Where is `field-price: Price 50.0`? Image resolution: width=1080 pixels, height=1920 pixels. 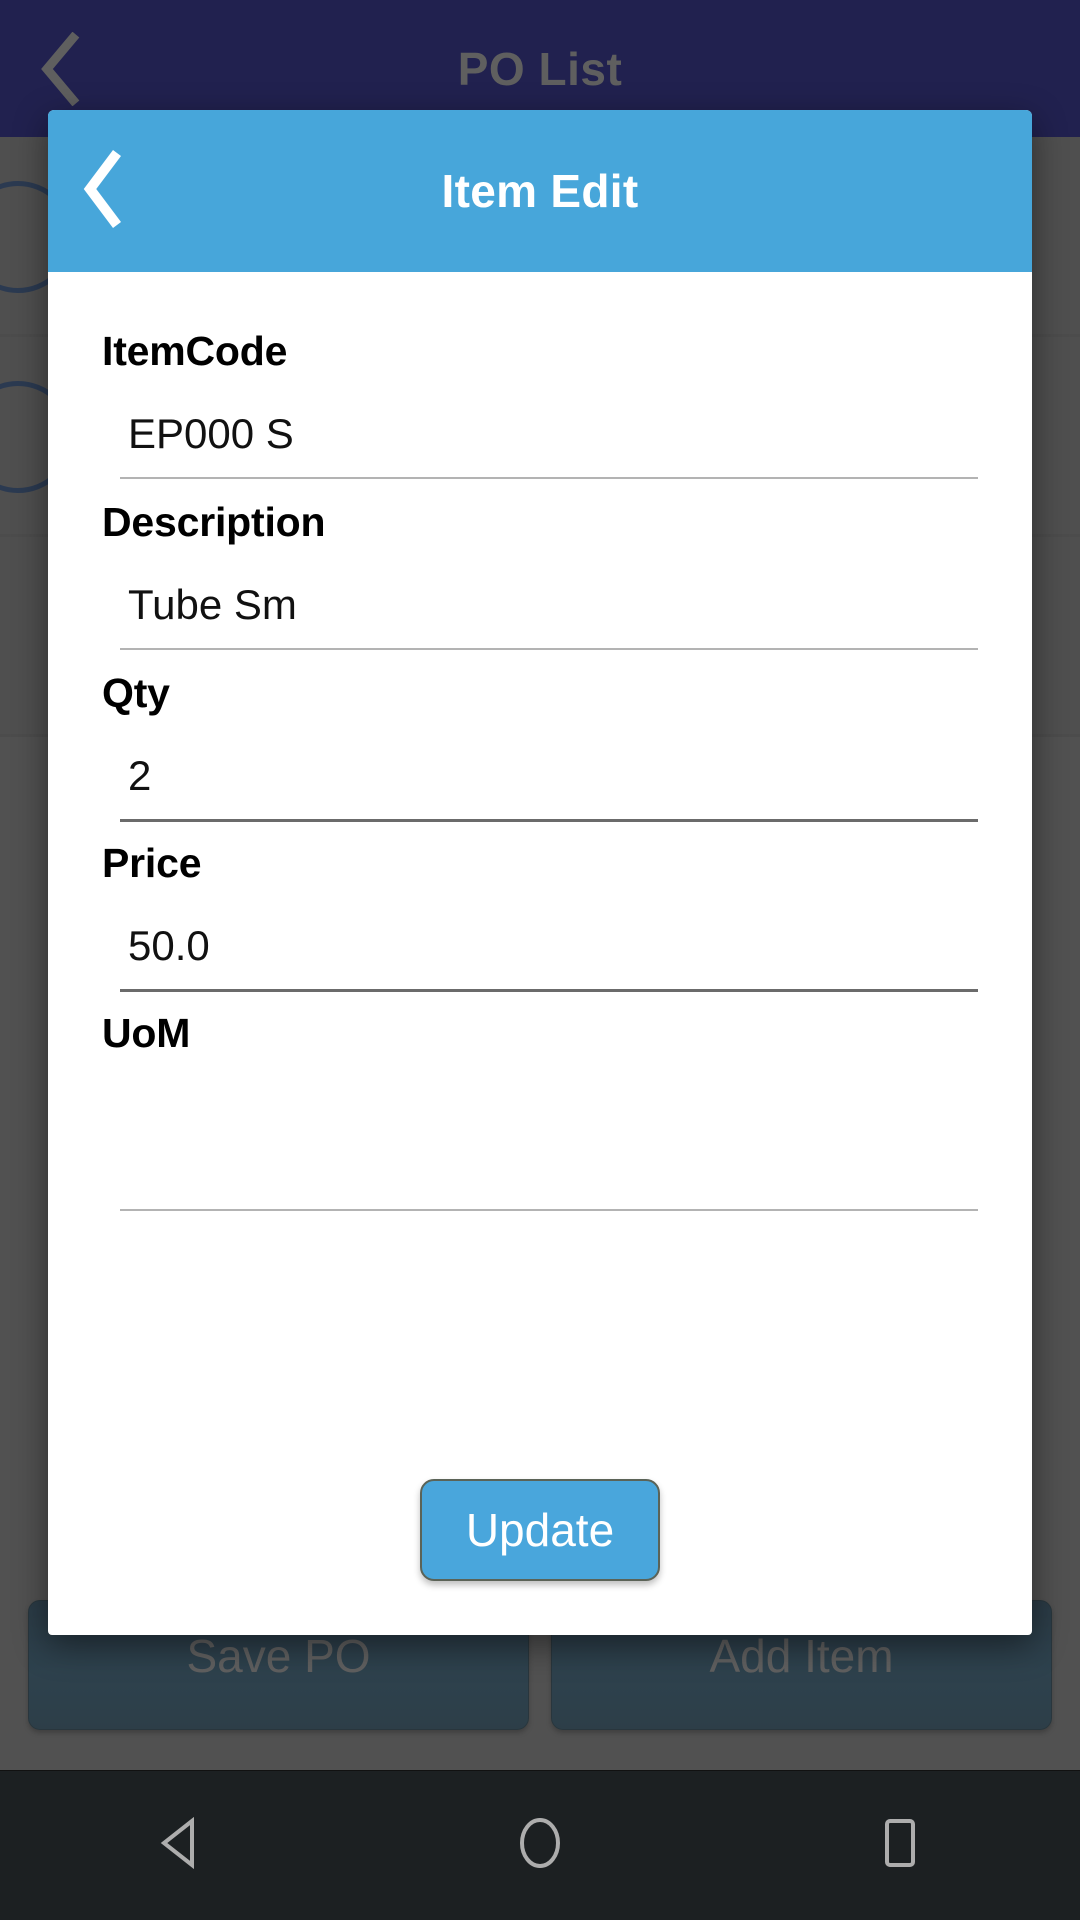 field-price: Price 50.0 is located at coordinates (540, 916).